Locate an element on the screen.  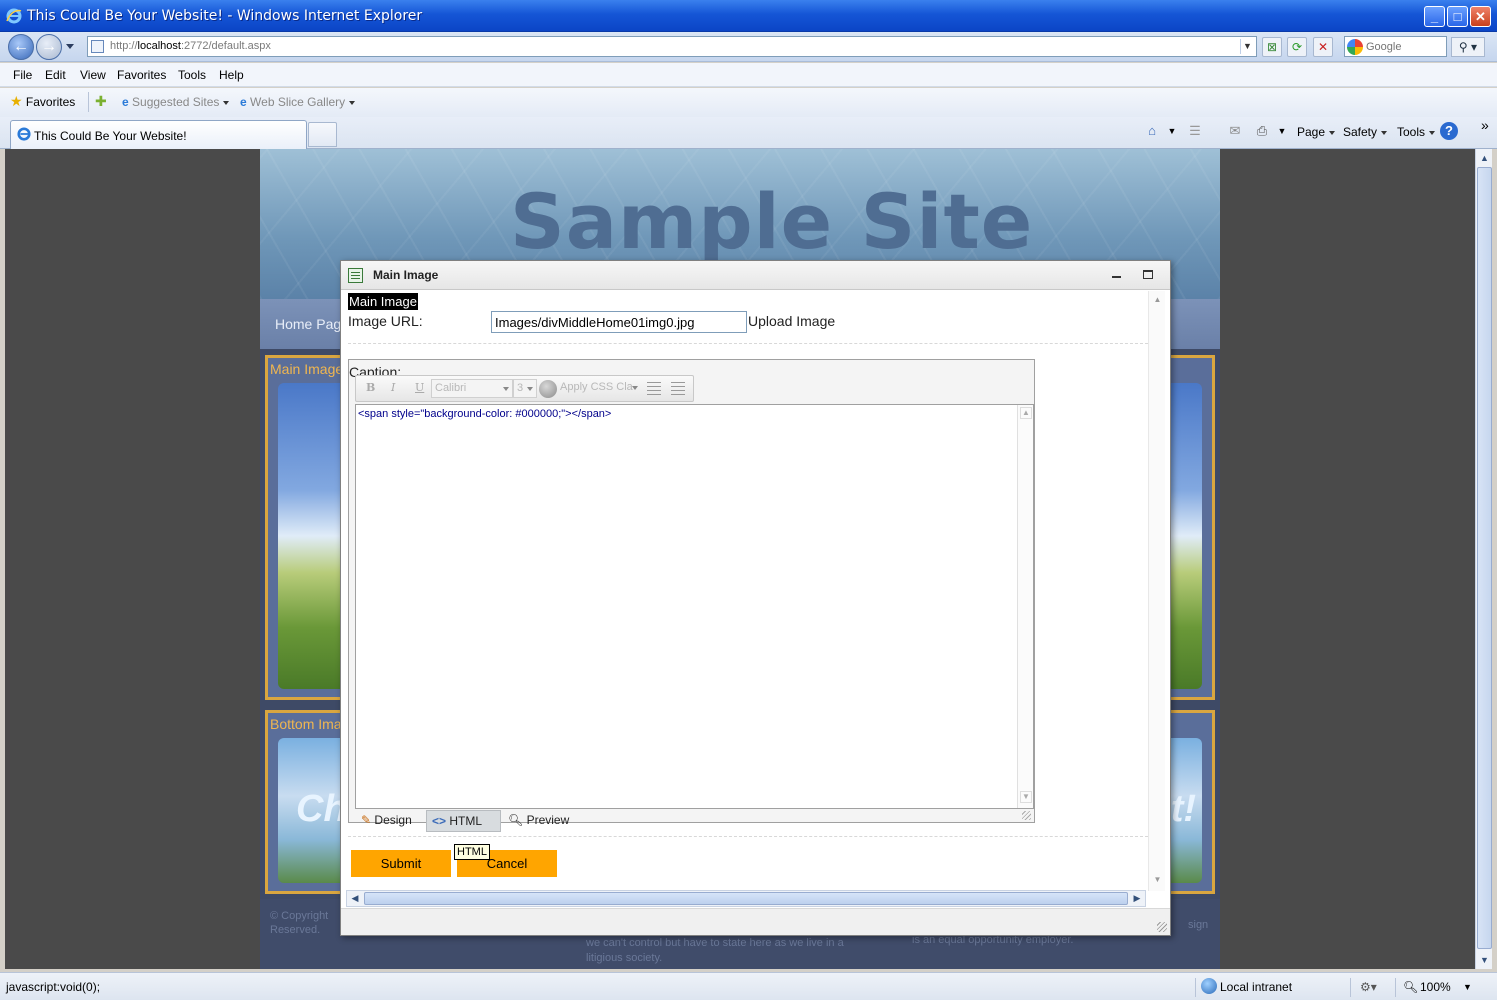
feeds-icon: ☰ is located at coordinates (1195, 131).